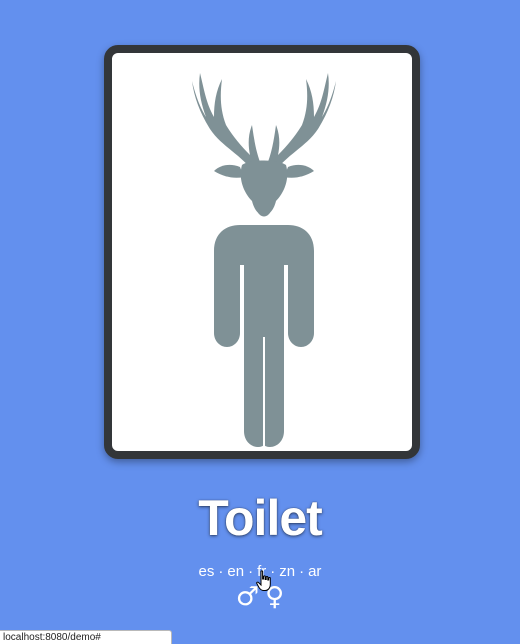 The image size is (520, 644). I want to click on lang-link-es: es, so click(207, 571).